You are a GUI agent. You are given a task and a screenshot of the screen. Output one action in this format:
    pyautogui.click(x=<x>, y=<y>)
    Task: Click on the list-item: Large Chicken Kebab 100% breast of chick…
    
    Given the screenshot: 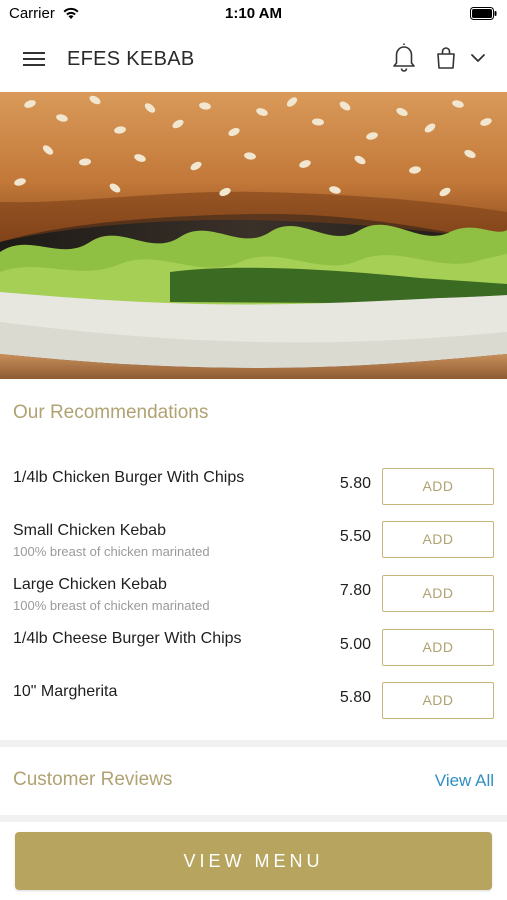 What is the action you would take?
    pyautogui.click(x=253, y=589)
    